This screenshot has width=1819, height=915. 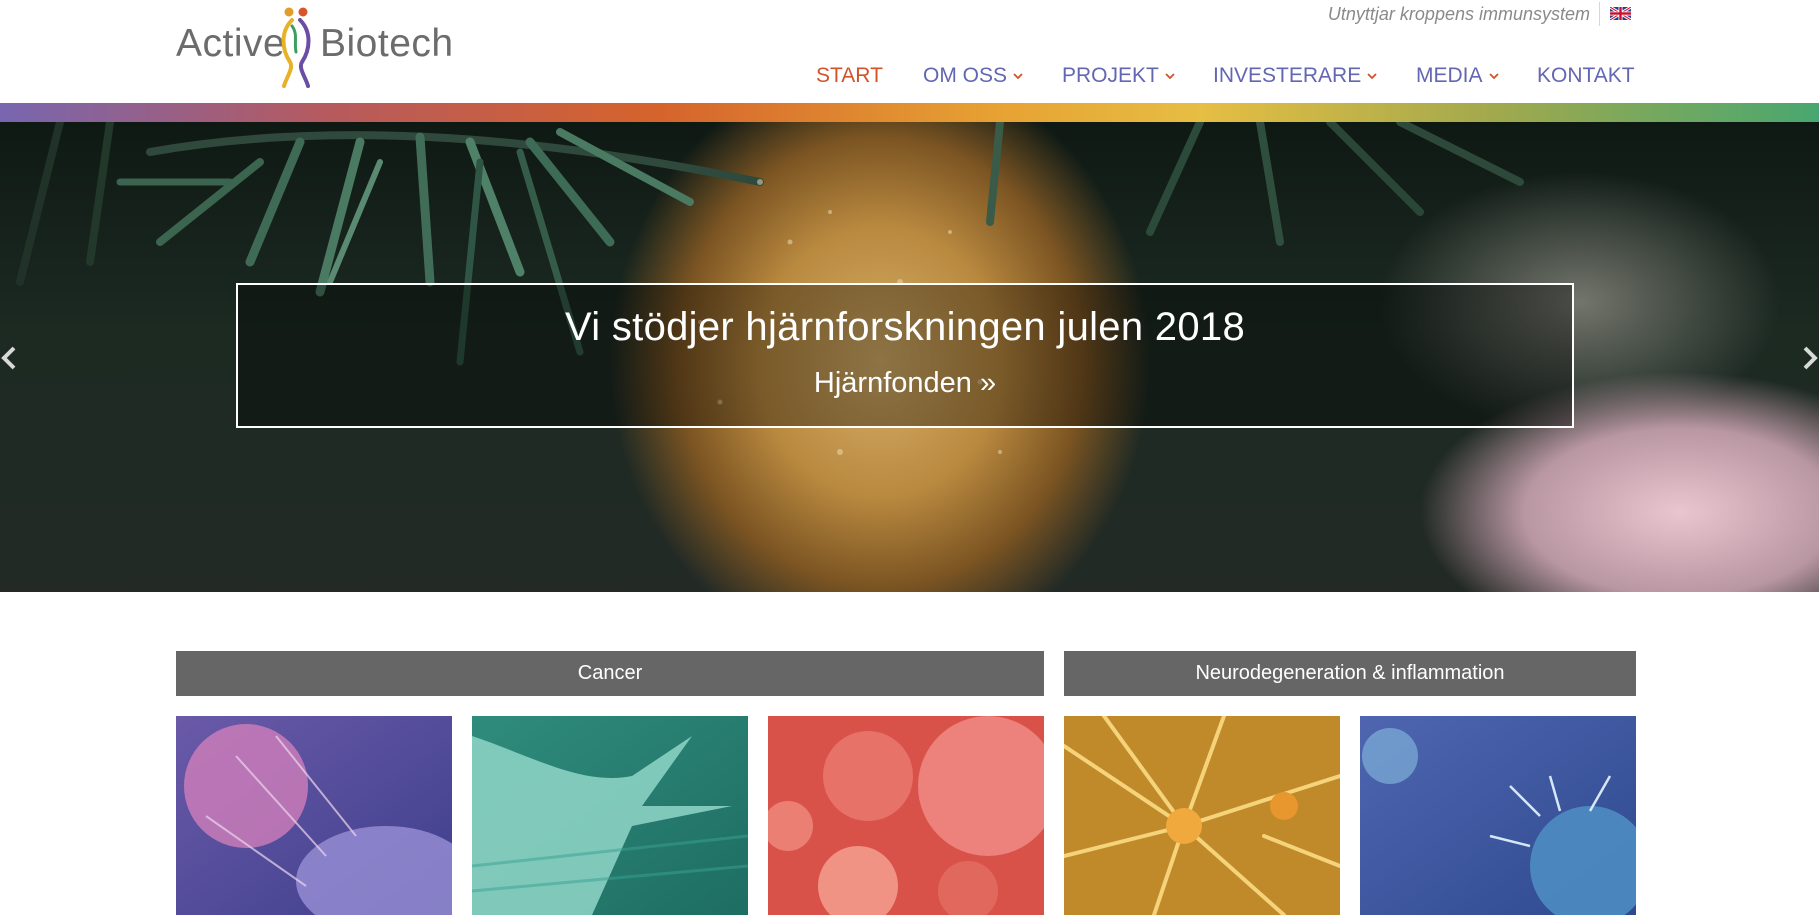 What do you see at coordinates (387, 43) in the screenshot?
I see `logo-word-biotech: Biotech` at bounding box center [387, 43].